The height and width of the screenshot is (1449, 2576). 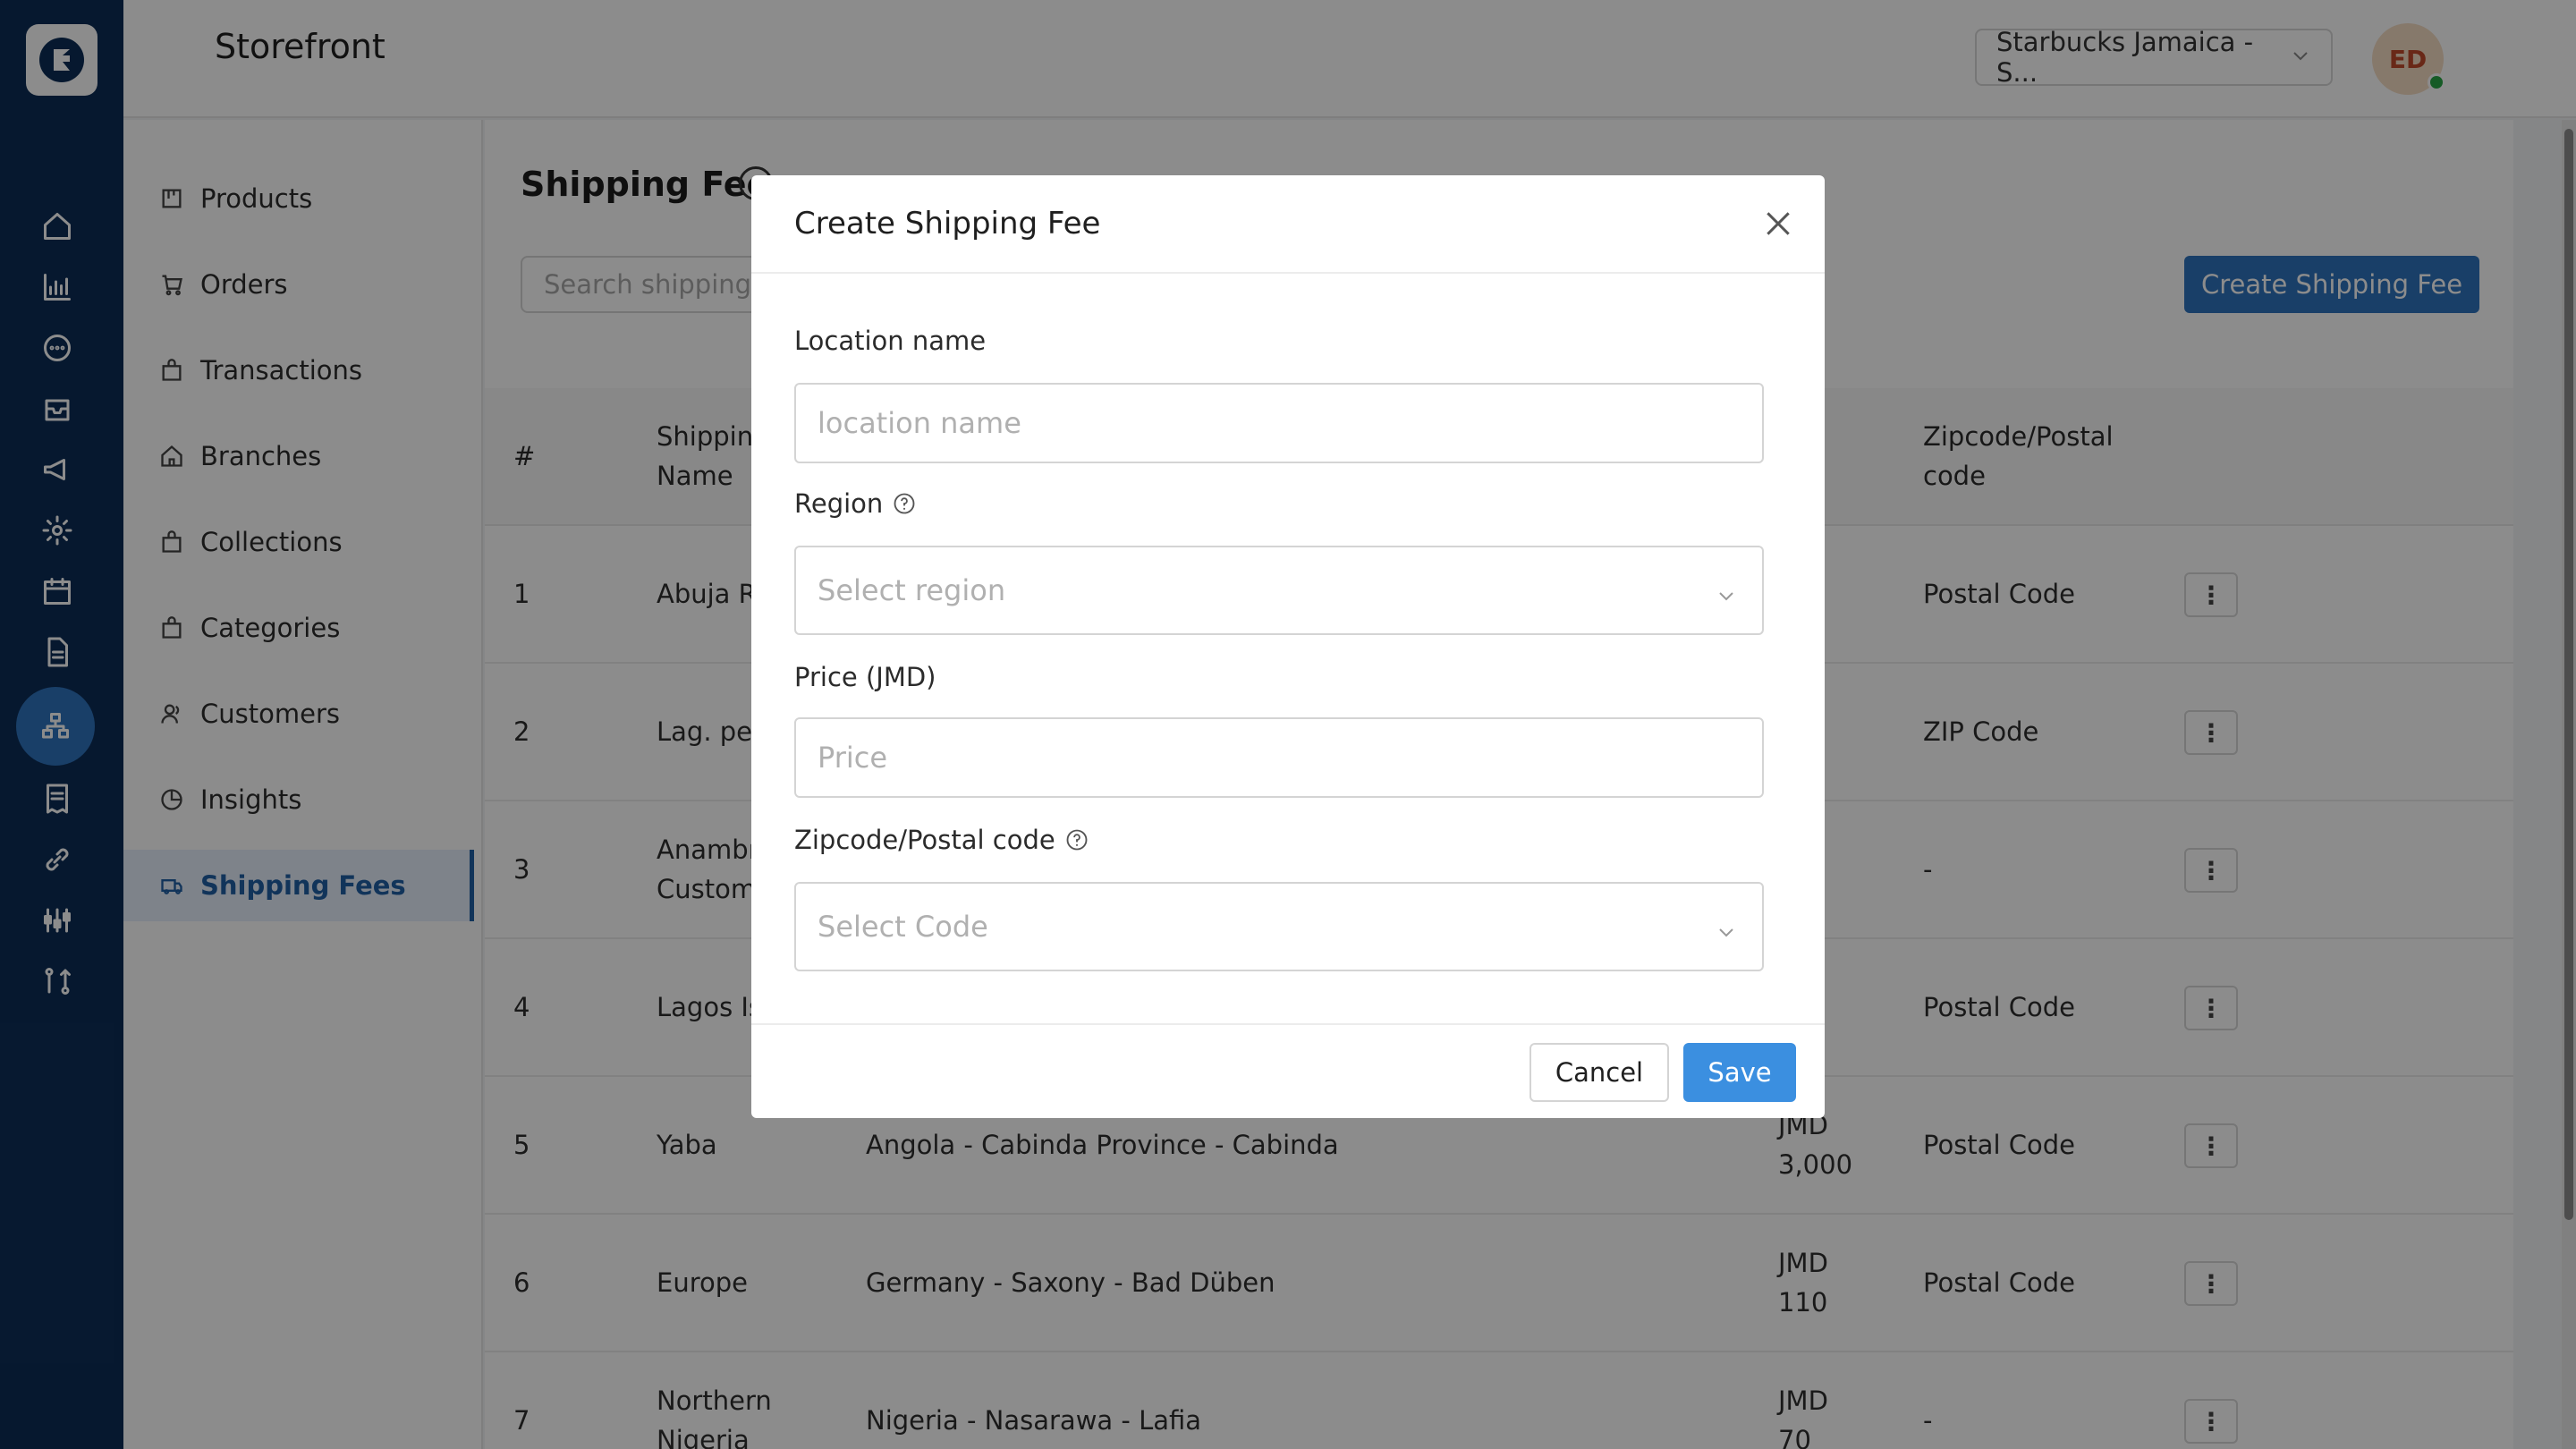 I want to click on price-label-text: Price (JMD), so click(x=865, y=677).